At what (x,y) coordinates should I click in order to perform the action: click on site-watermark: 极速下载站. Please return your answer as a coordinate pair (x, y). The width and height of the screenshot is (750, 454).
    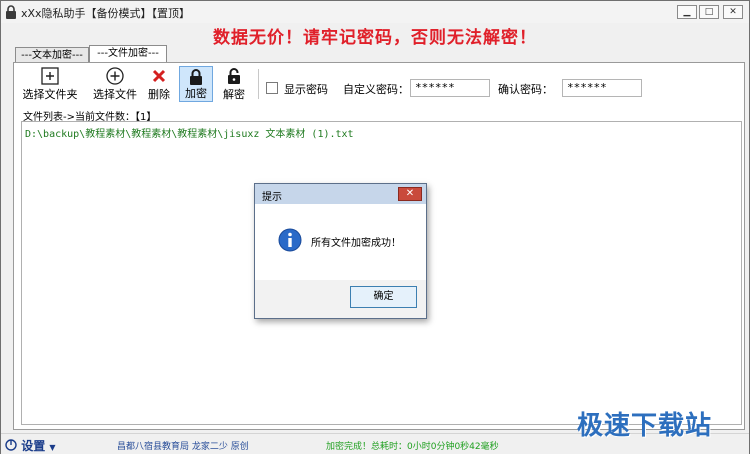
    Looking at the image, I should click on (645, 426).